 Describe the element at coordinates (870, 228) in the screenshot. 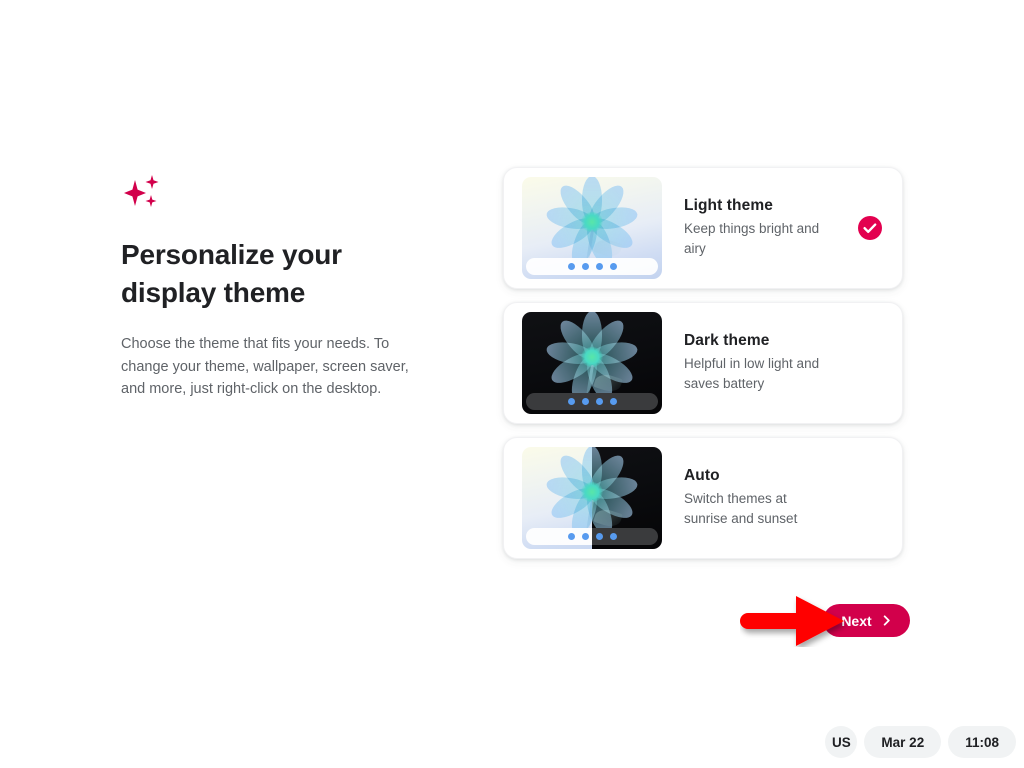

I see `selected-check-icon` at that location.